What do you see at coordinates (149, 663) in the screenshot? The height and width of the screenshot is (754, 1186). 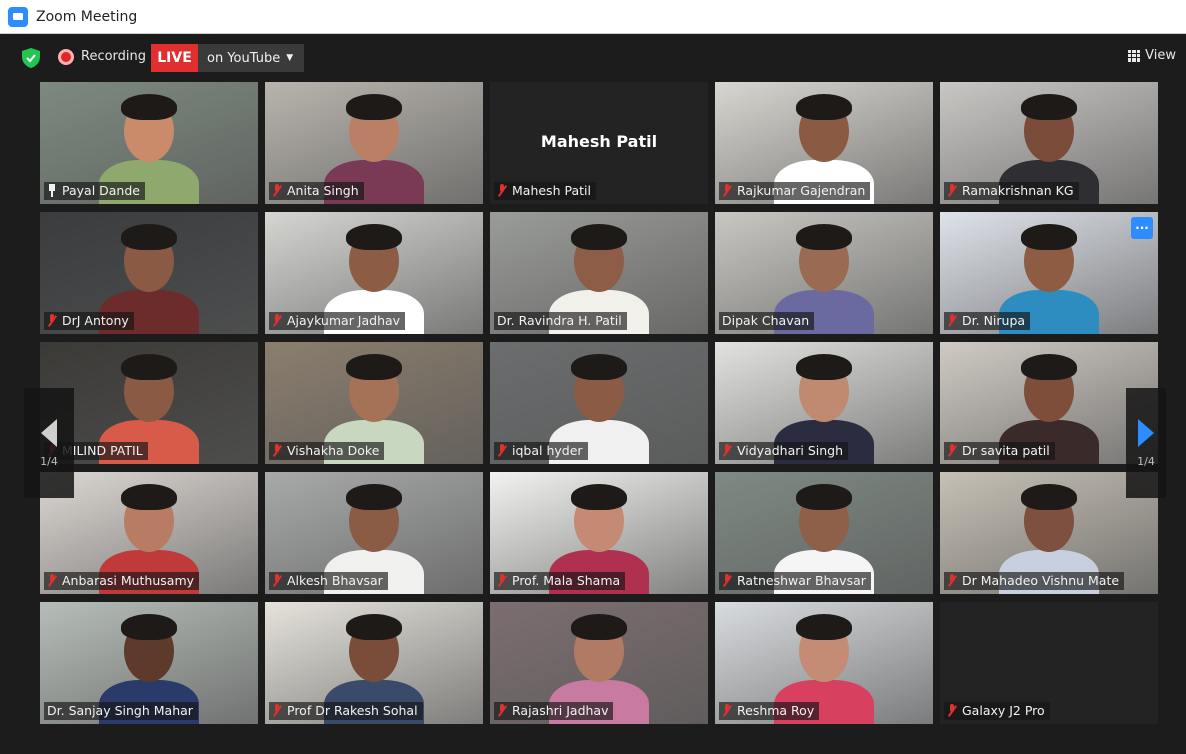 I see `participant-tile: Dr. Sanjay Singh Mahar` at bounding box center [149, 663].